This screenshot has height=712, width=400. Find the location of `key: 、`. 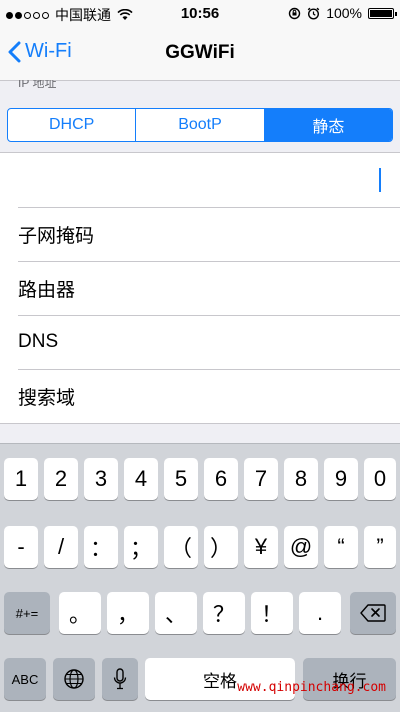

key: 、 is located at coordinates (176, 613).